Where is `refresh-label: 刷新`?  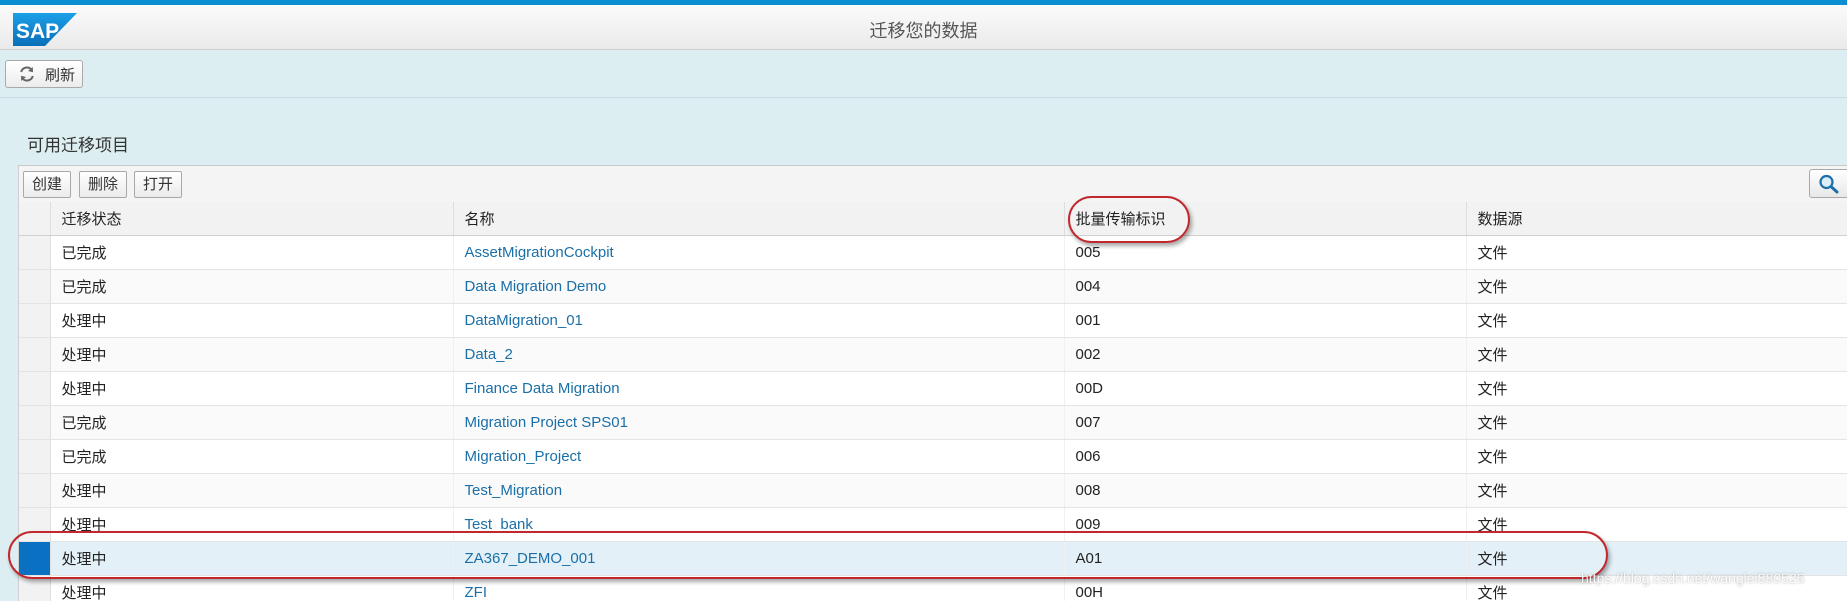
refresh-label: 刷新 is located at coordinates (60, 74).